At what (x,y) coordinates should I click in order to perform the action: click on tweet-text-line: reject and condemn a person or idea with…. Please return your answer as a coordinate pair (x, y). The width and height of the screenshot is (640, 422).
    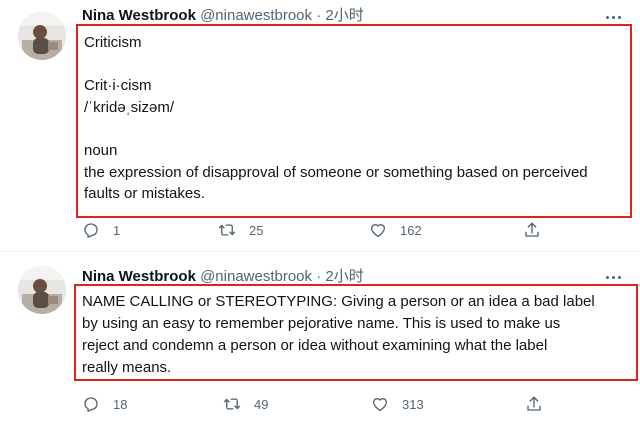
    Looking at the image, I should click on (315, 345).